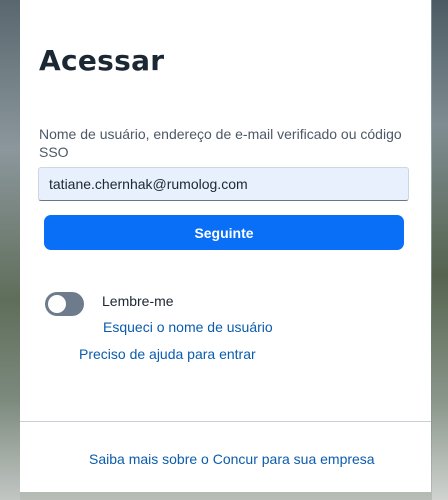 Image resolution: width=448 pixels, height=500 pixels. Describe the element at coordinates (225, 421) in the screenshot. I see `footer-divider` at that location.